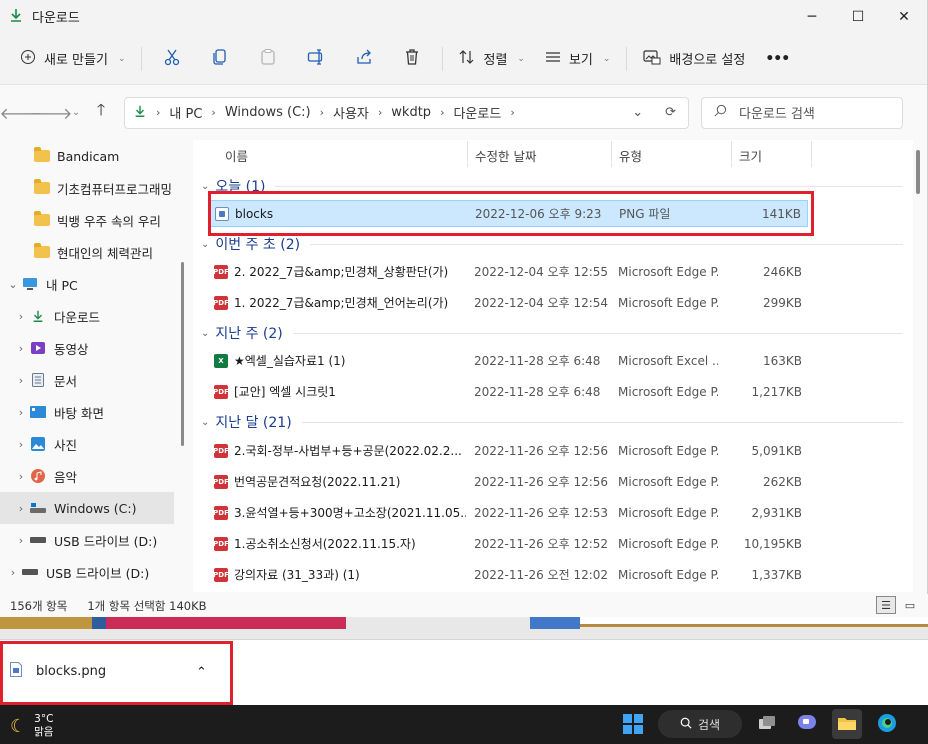  Describe the element at coordinates (767, 724) in the screenshot. I see `task-view-button` at that location.